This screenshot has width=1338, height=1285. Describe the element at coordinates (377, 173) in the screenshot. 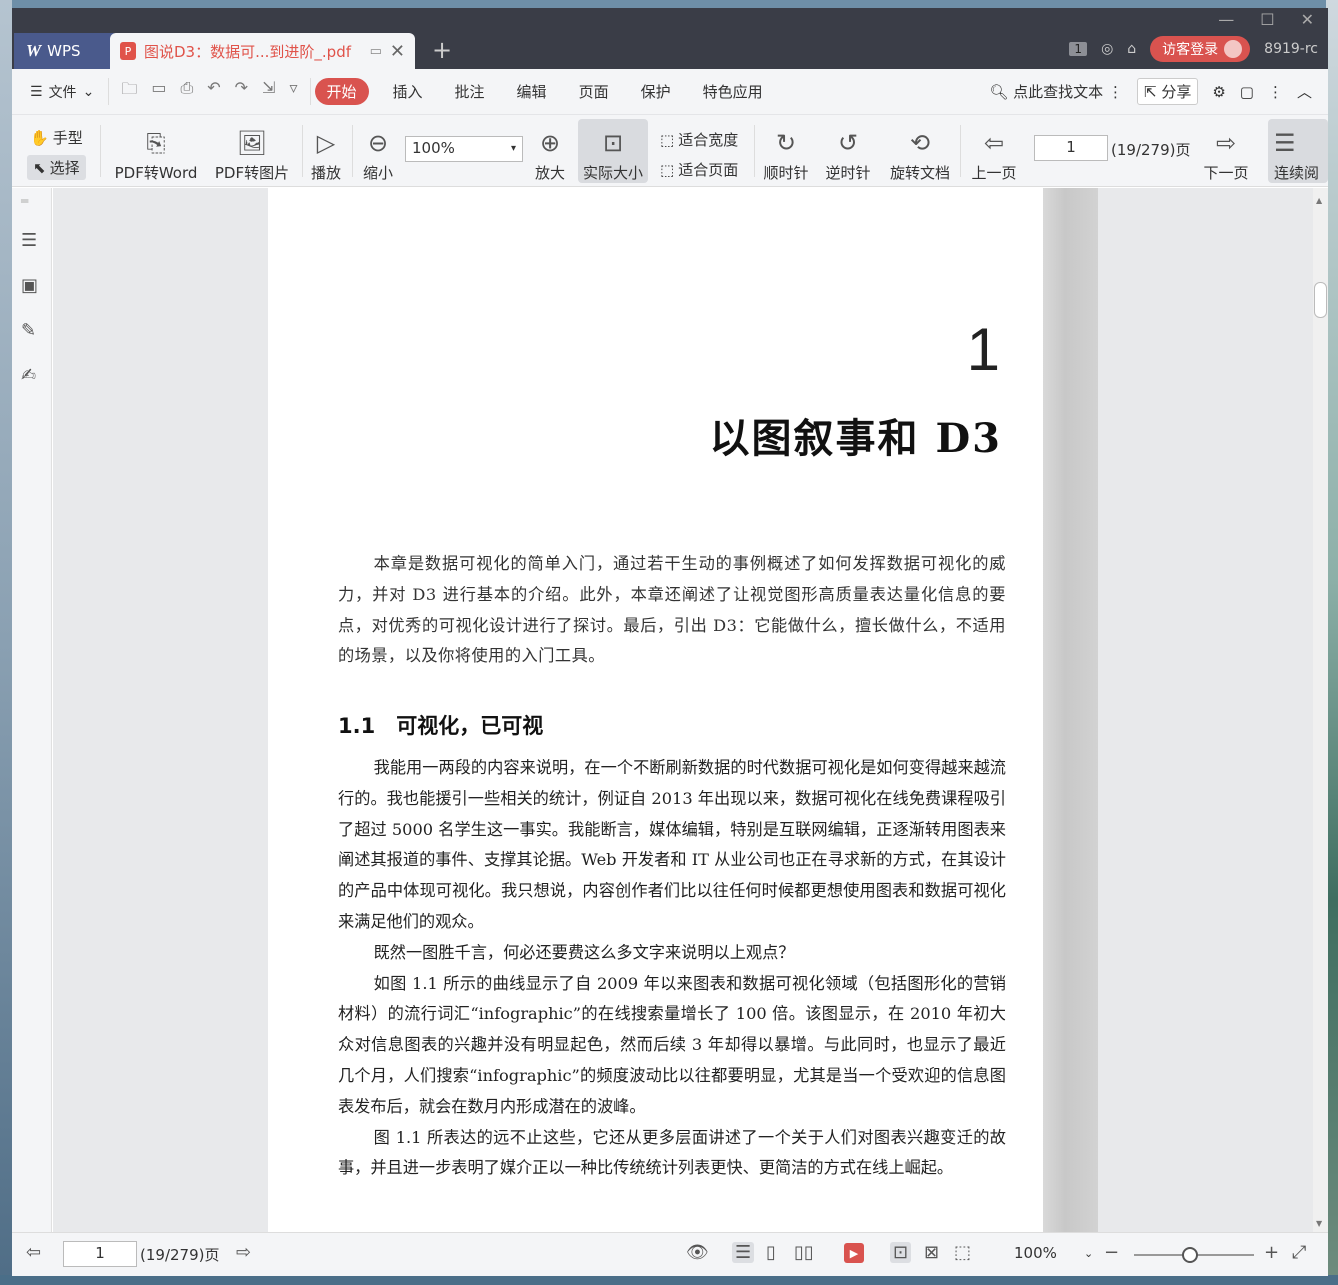

I see `zoom-out-label: 缩小` at that location.